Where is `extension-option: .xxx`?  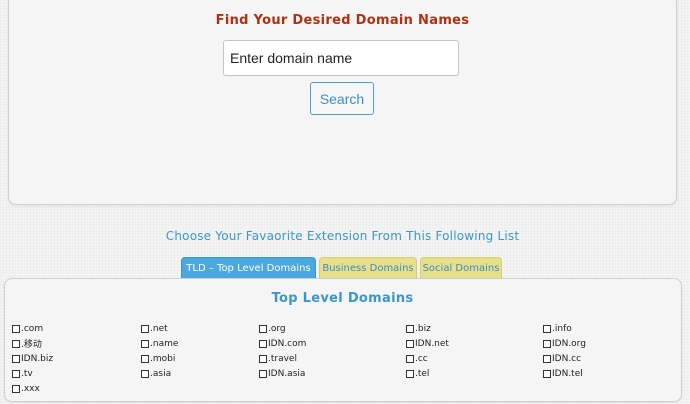
extension-option: .xxx is located at coordinates (32, 388).